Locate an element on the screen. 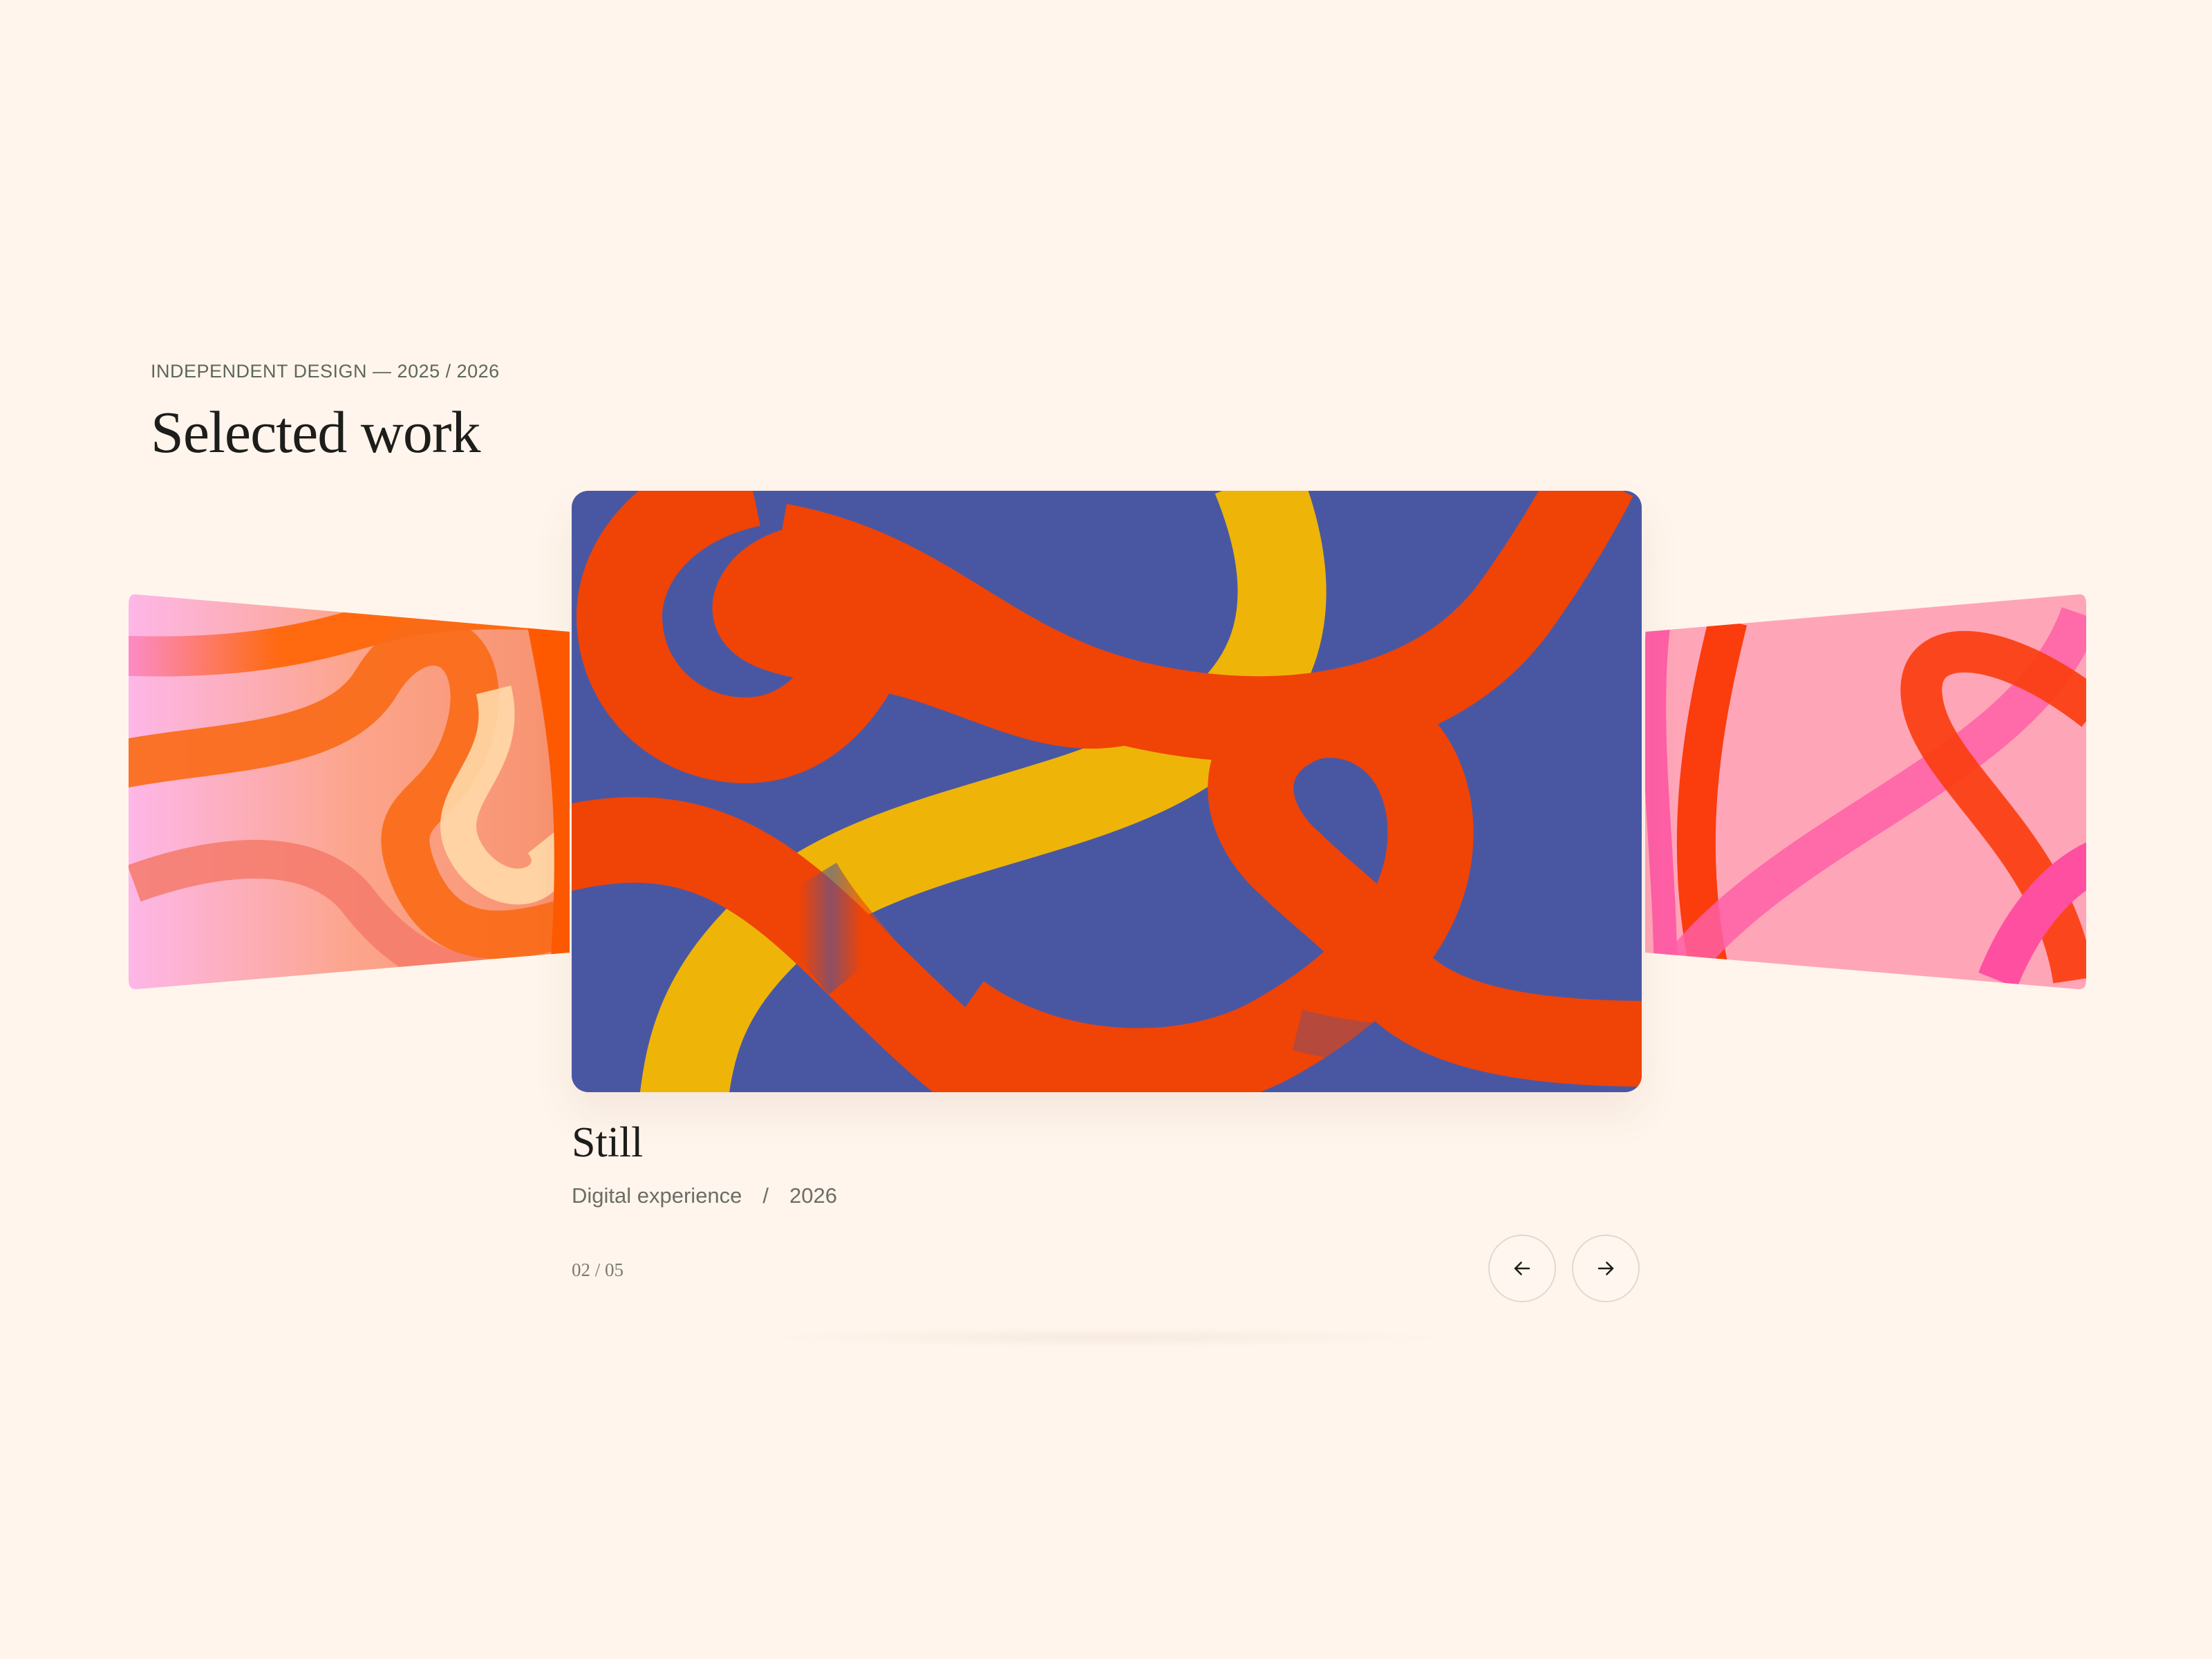 The image size is (2212, 1659). project-category: Digital experience is located at coordinates (657, 1195).